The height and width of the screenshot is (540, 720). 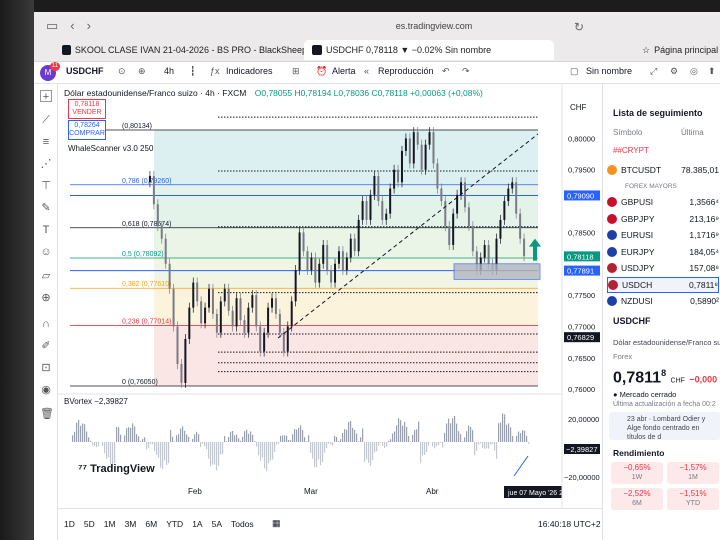 What do you see at coordinates (703, 379) in the screenshot?
I see `detail-change: −0,000` at bounding box center [703, 379].